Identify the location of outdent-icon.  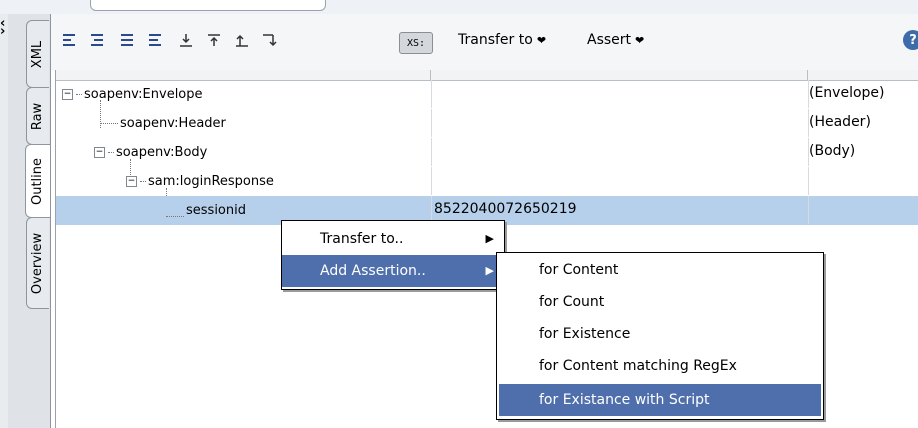
(156, 41).